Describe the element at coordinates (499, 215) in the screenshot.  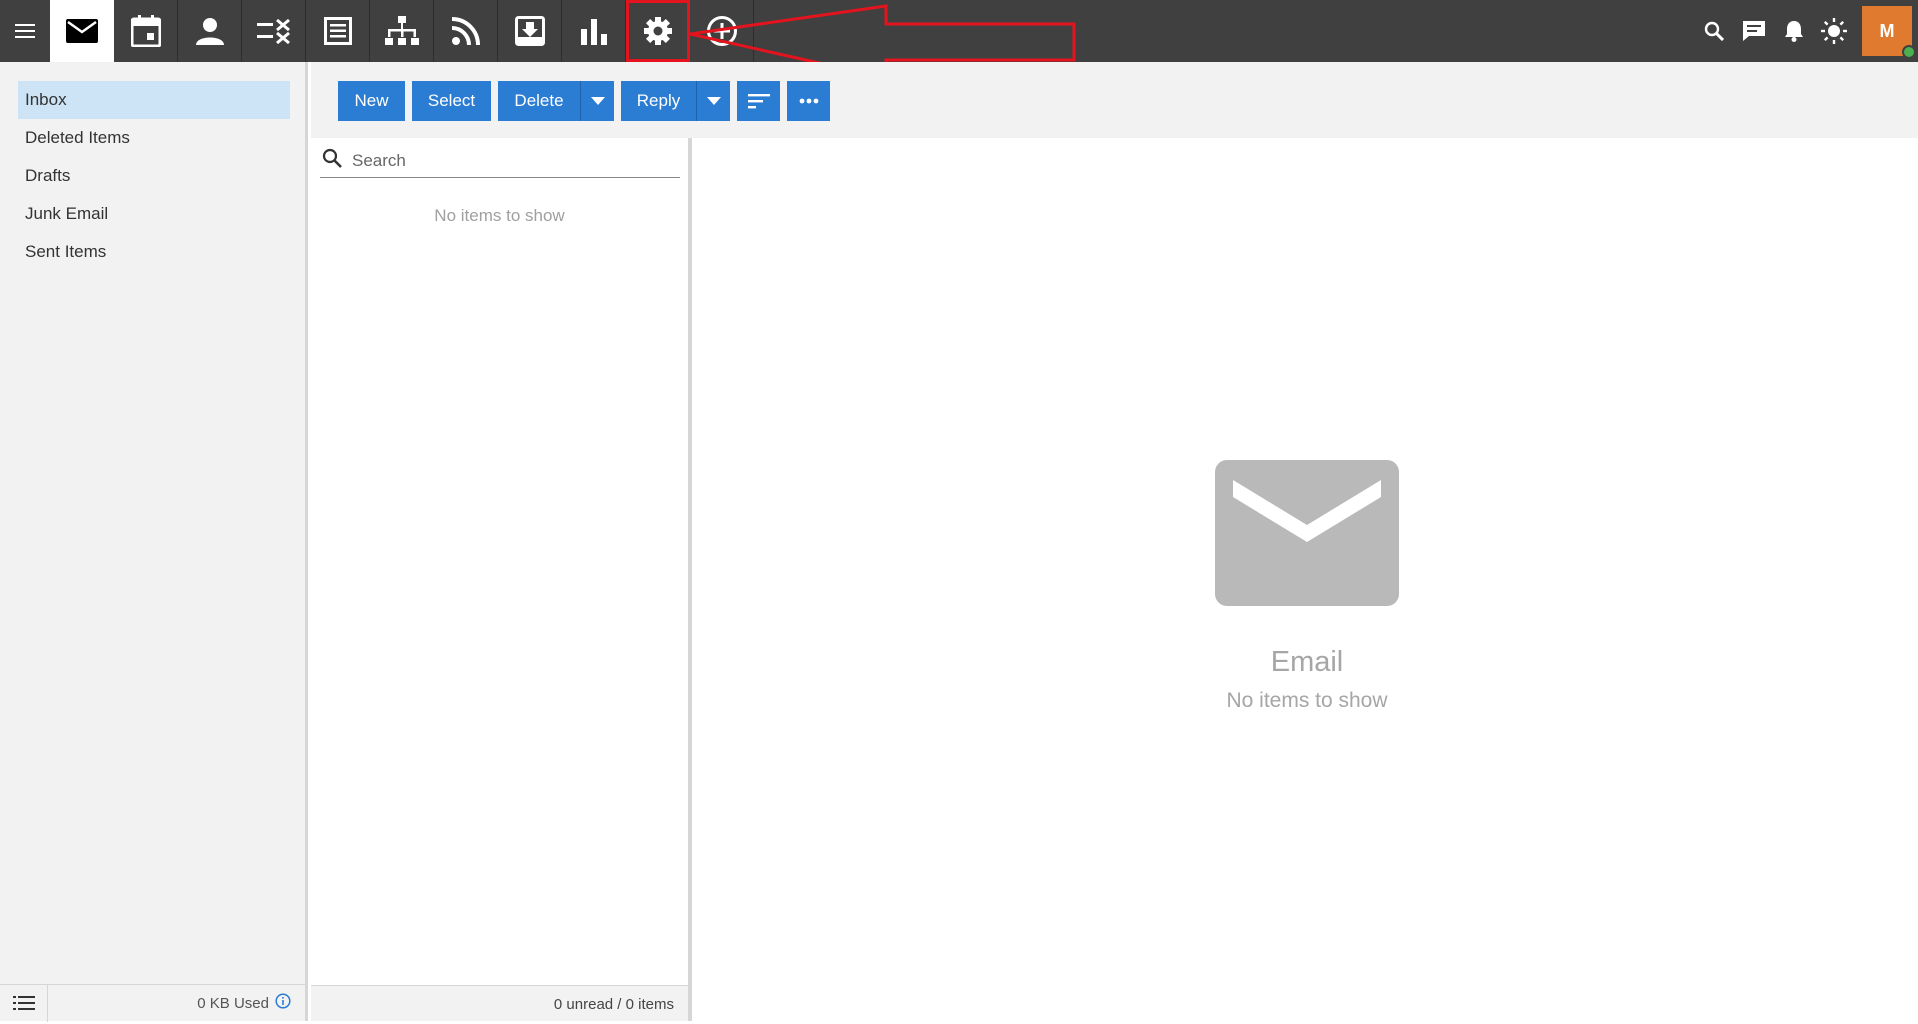
I see `empty-list-message: No items to show` at that location.